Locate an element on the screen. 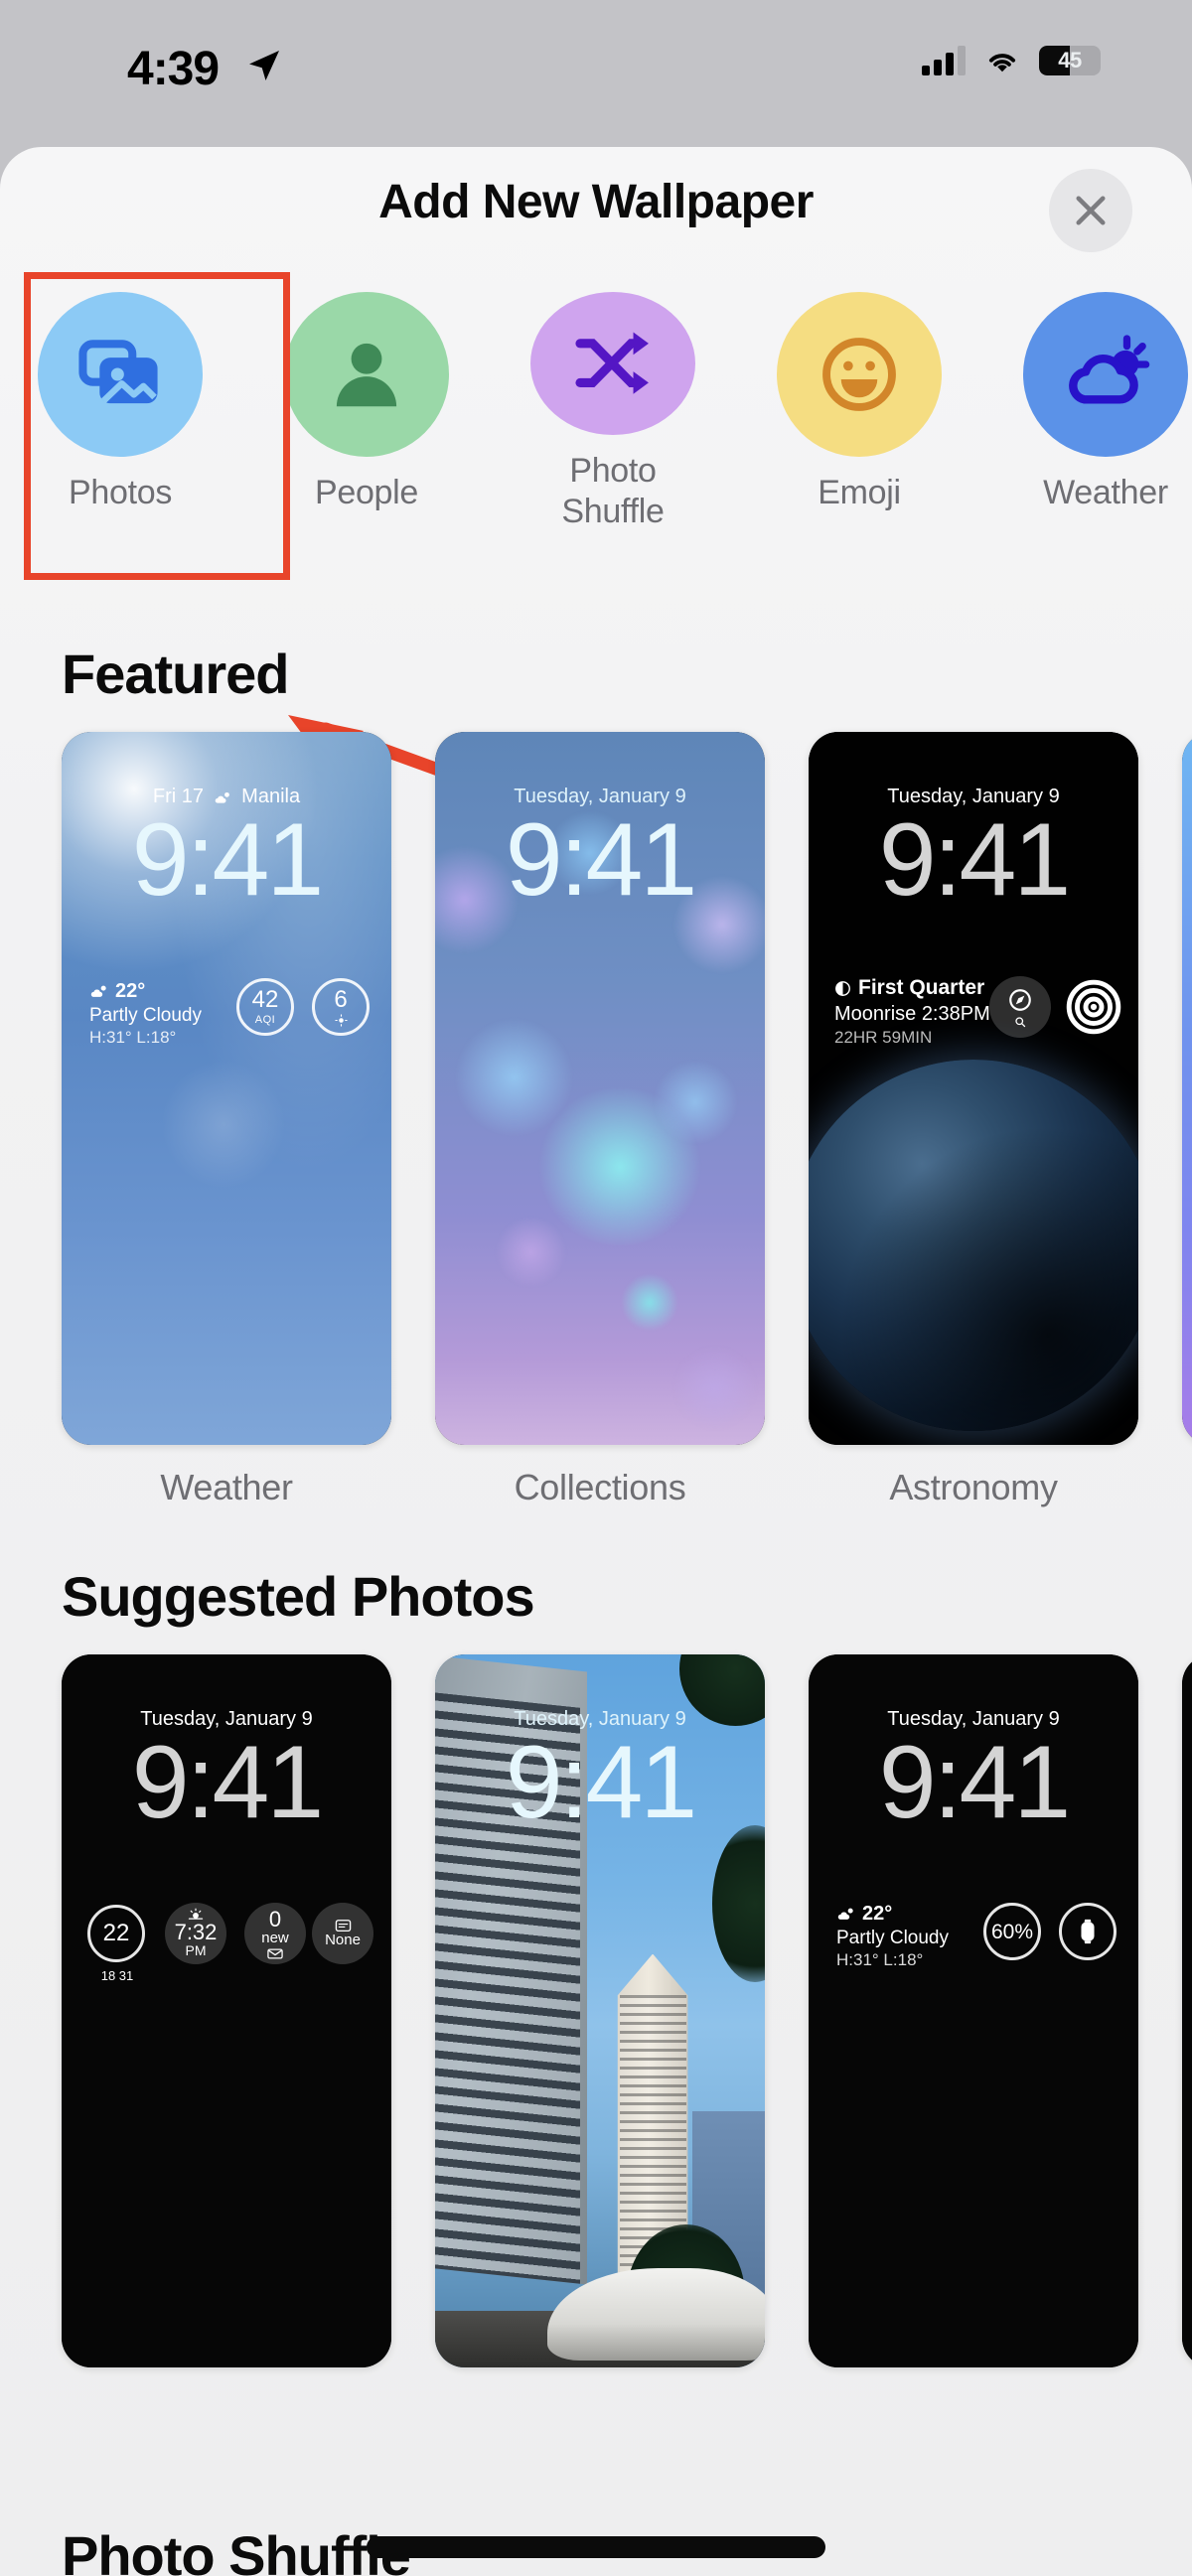 This screenshot has width=1192, height=2576. category-label: People is located at coordinates (366, 493).